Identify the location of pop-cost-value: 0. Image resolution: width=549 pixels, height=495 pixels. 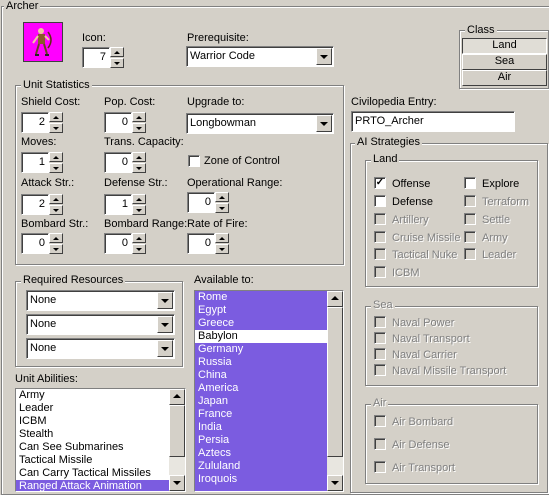
(118, 122).